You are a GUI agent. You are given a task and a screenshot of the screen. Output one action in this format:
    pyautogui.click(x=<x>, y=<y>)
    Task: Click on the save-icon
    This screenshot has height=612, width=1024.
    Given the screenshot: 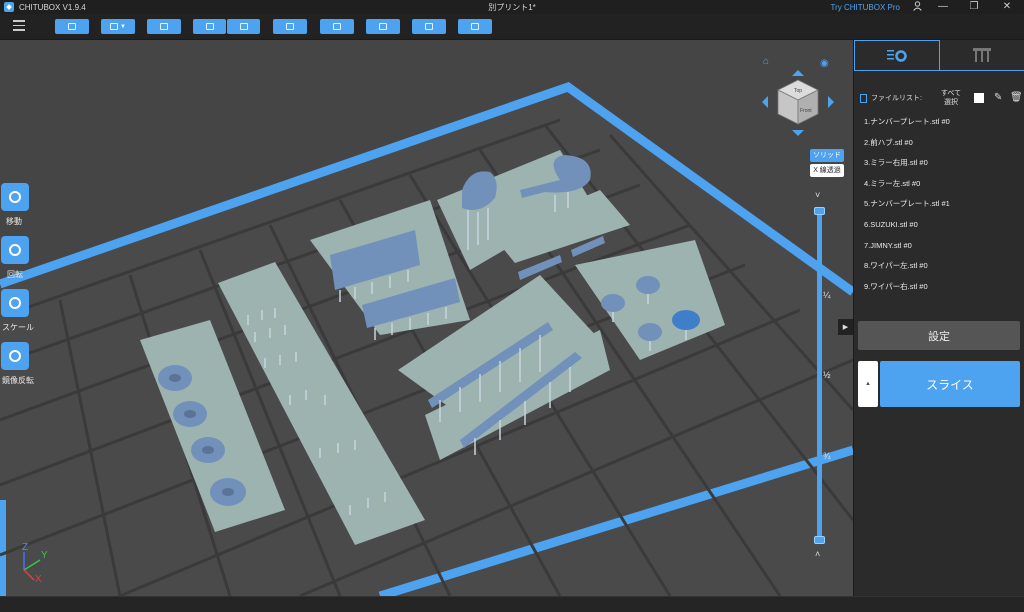 What is the action you would take?
    pyautogui.click(x=114, y=26)
    